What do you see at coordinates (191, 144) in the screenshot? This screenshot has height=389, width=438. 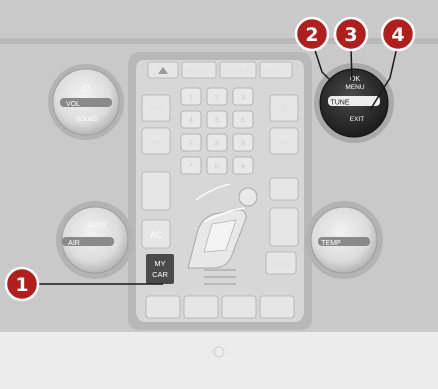 I see `keypad-key-label: 7` at bounding box center [191, 144].